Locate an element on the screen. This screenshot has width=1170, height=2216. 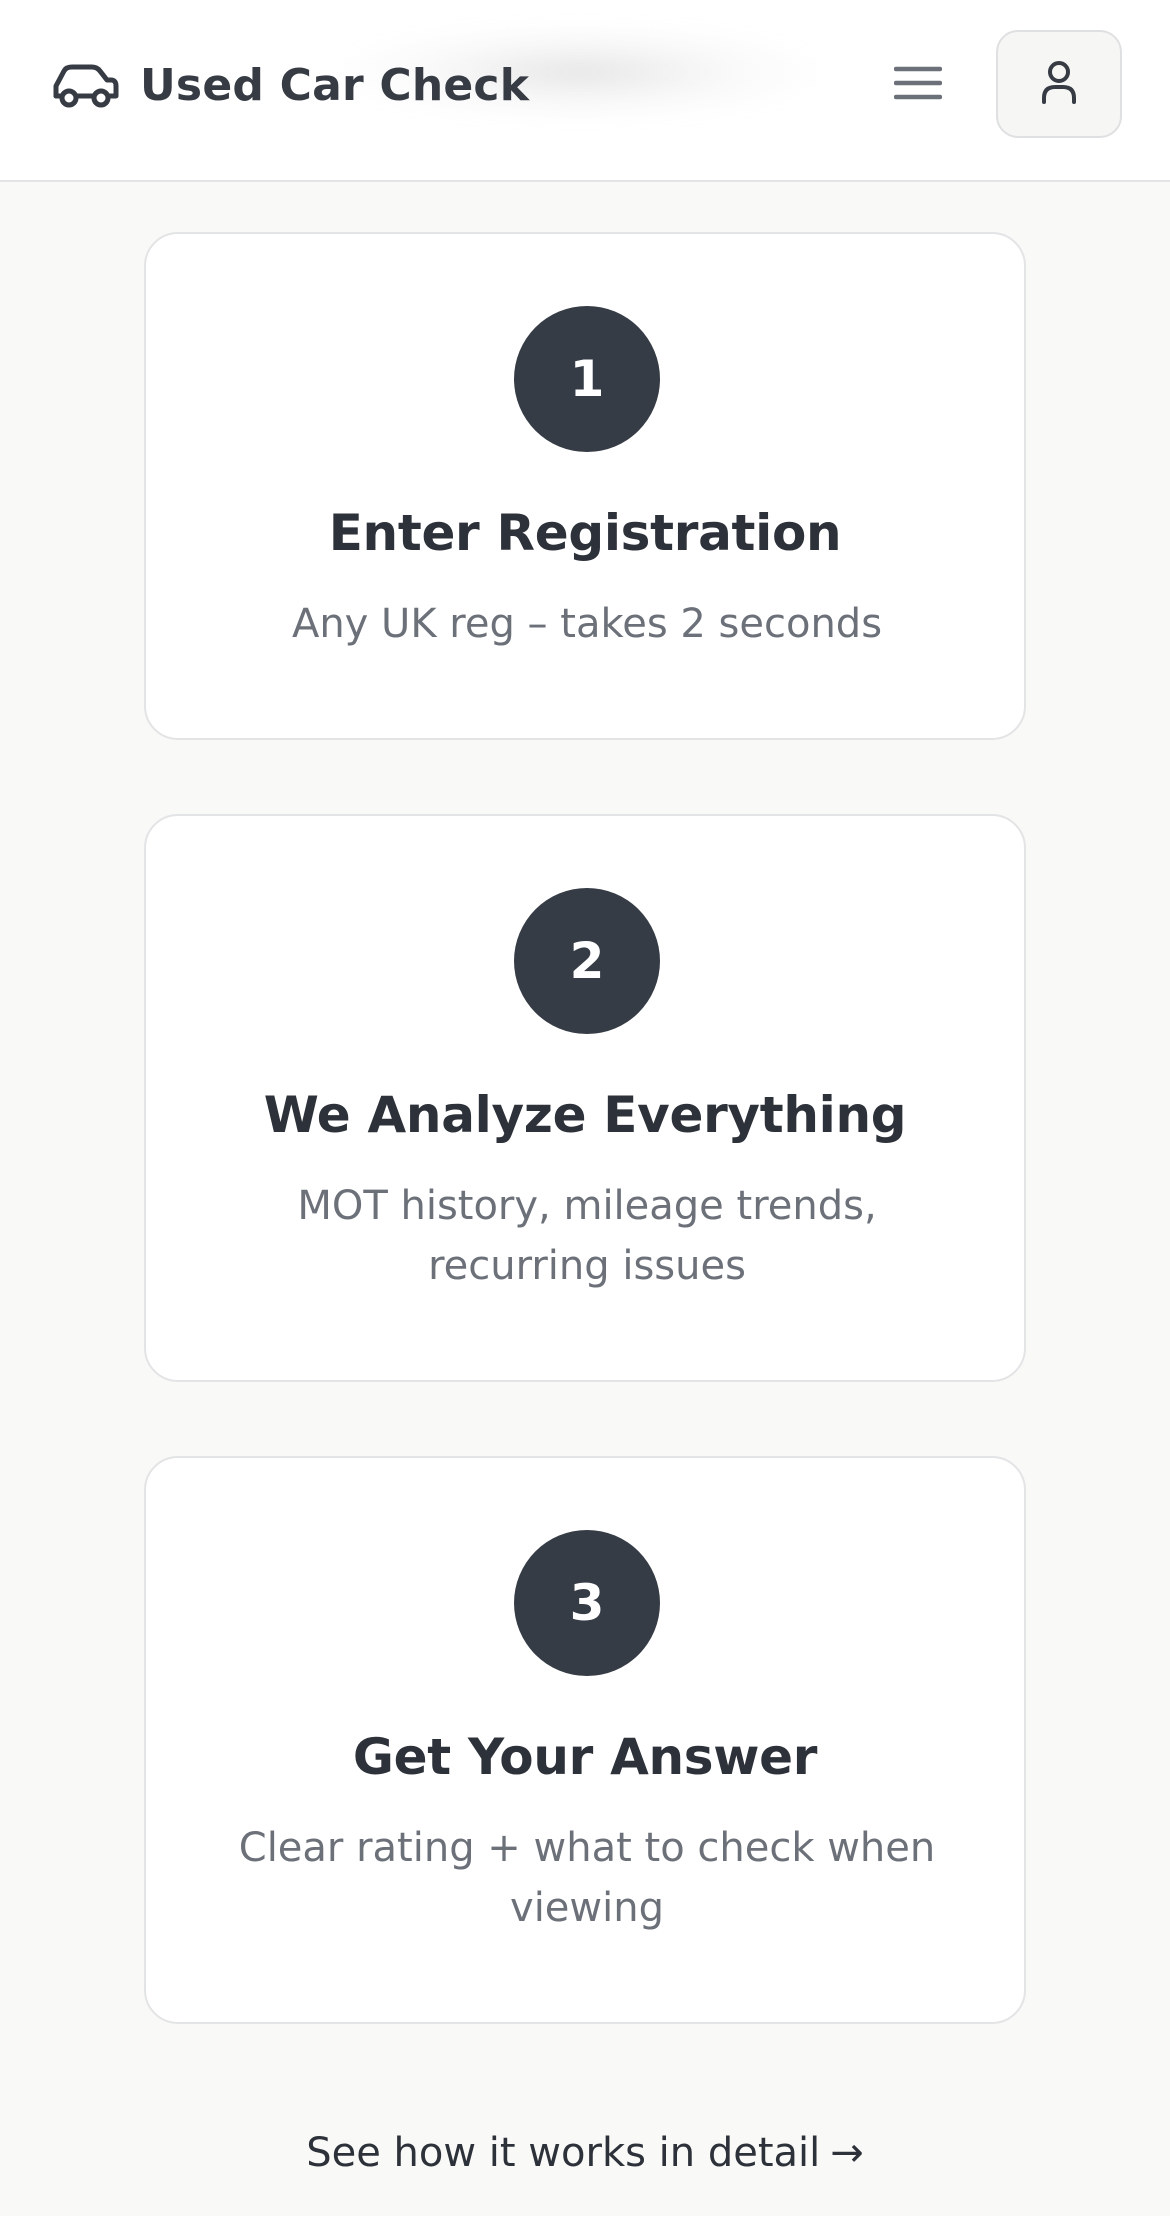
step-title: Get Your Answer is located at coordinates (585, 1757).